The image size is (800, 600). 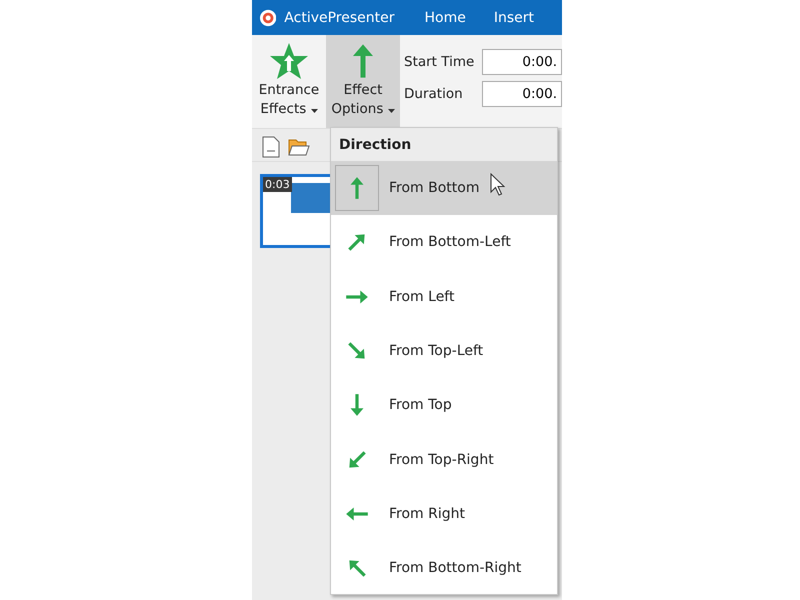 I want to click on menu-item: From Top-Left, so click(x=444, y=351).